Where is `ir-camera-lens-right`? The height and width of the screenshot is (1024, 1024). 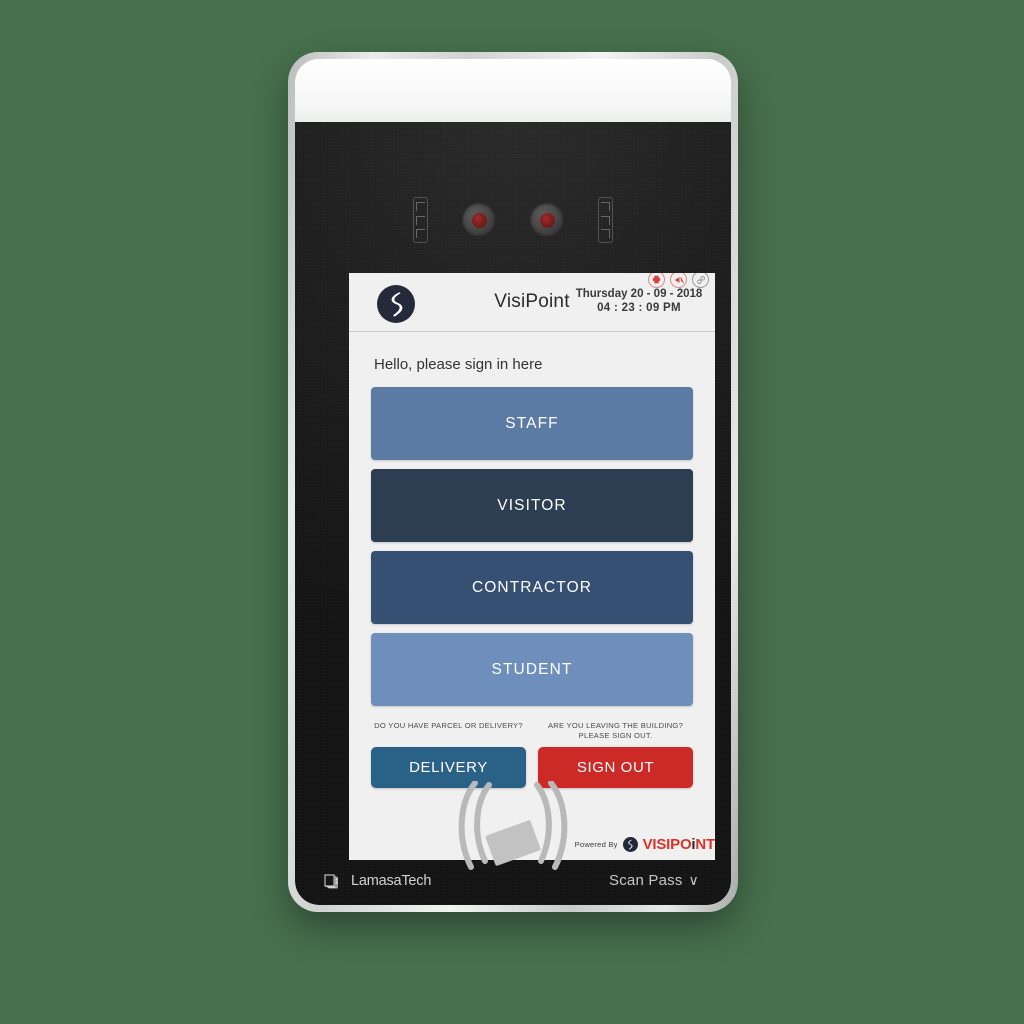 ir-camera-lens-right is located at coordinates (547, 220).